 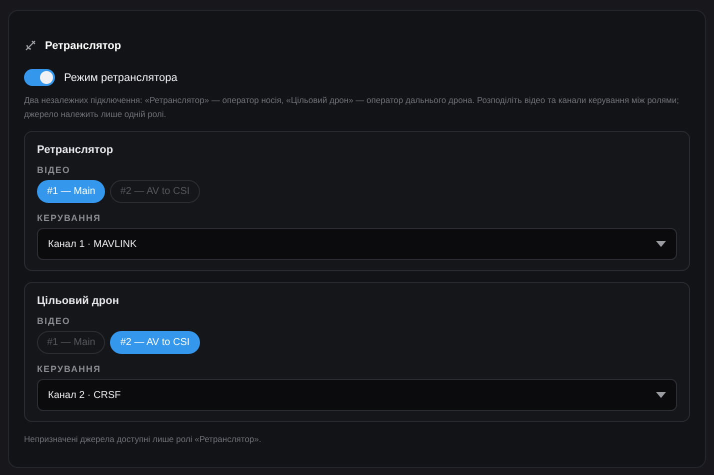 What do you see at coordinates (75, 150) in the screenshot?
I see `role-title: Ретранслятор` at bounding box center [75, 150].